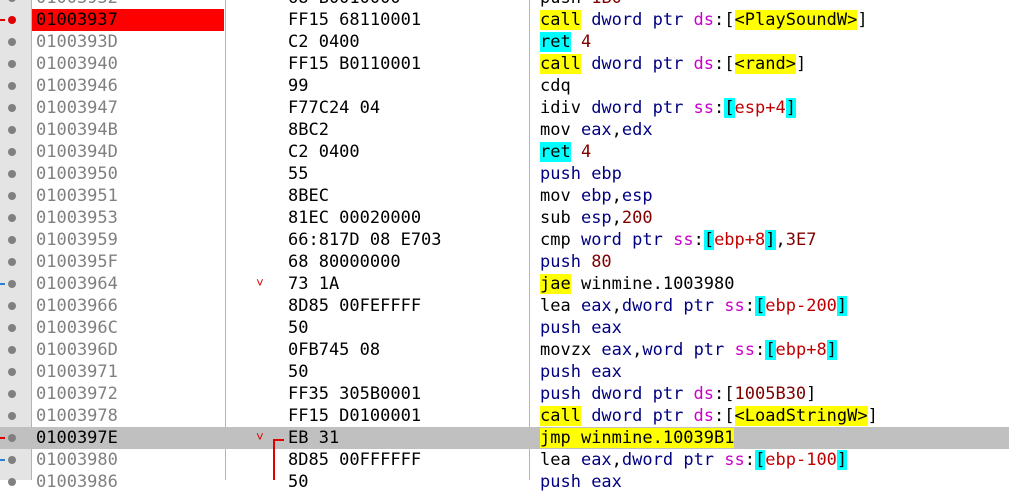 Image resolution: width=1009 pixels, height=493 pixels. What do you see at coordinates (774, 394) in the screenshot?
I see `instruction-cell: push dword ptr ds:[1005B30]` at bounding box center [774, 394].